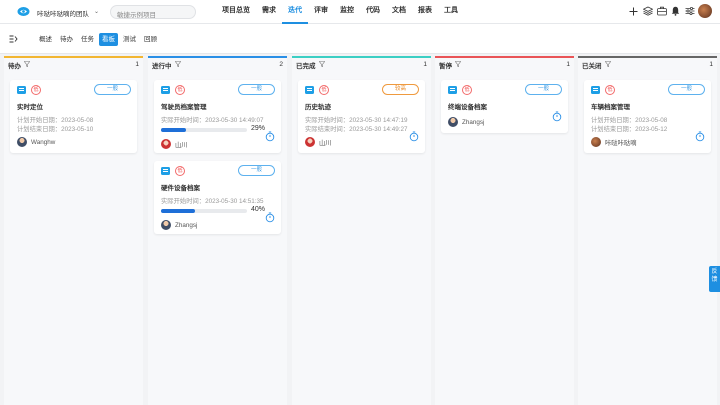 The height and width of the screenshot is (405, 720). Describe the element at coordinates (400, 89) in the screenshot. I see `priority-tag: 较高` at that location.